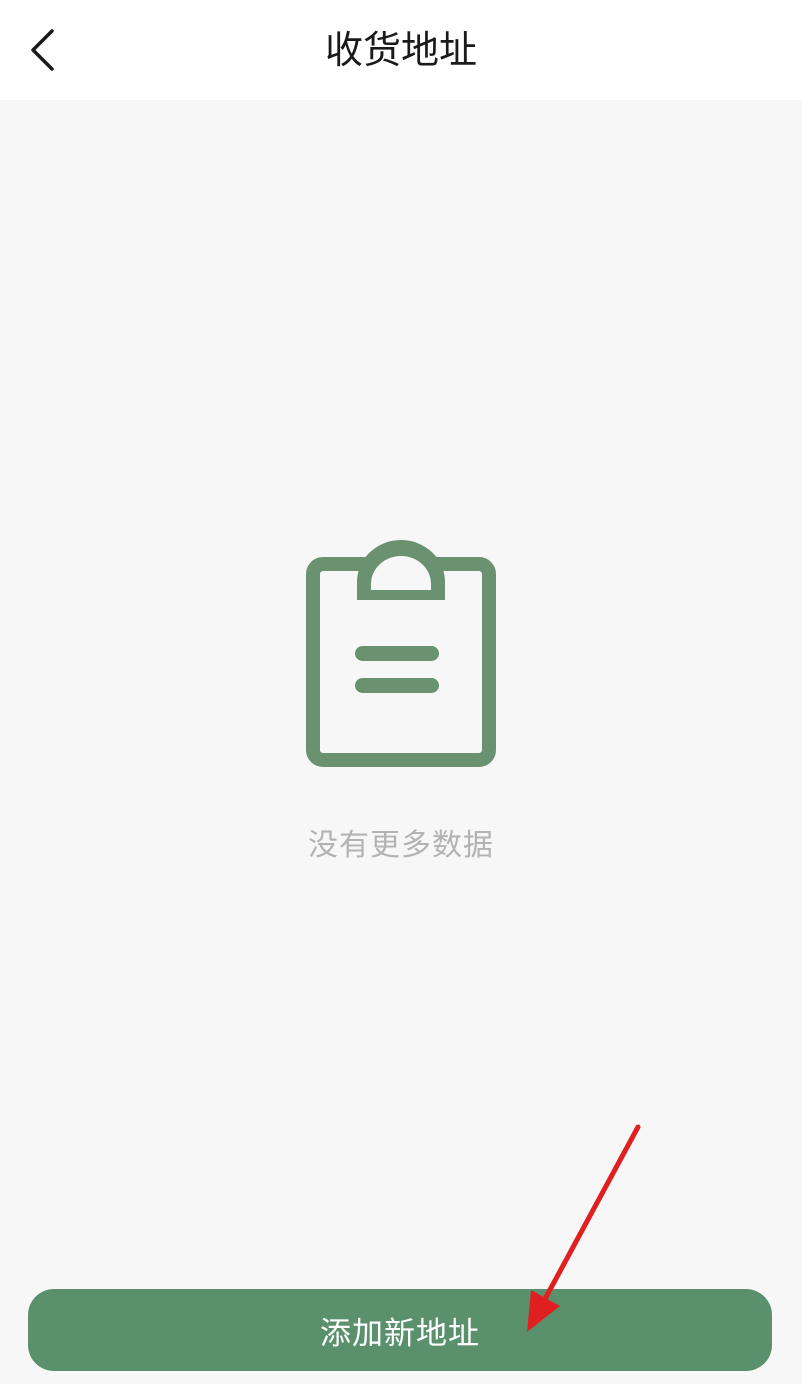 The height and width of the screenshot is (1384, 802). Describe the element at coordinates (401, 845) in the screenshot. I see `empty-message: 没有更多数据` at that location.